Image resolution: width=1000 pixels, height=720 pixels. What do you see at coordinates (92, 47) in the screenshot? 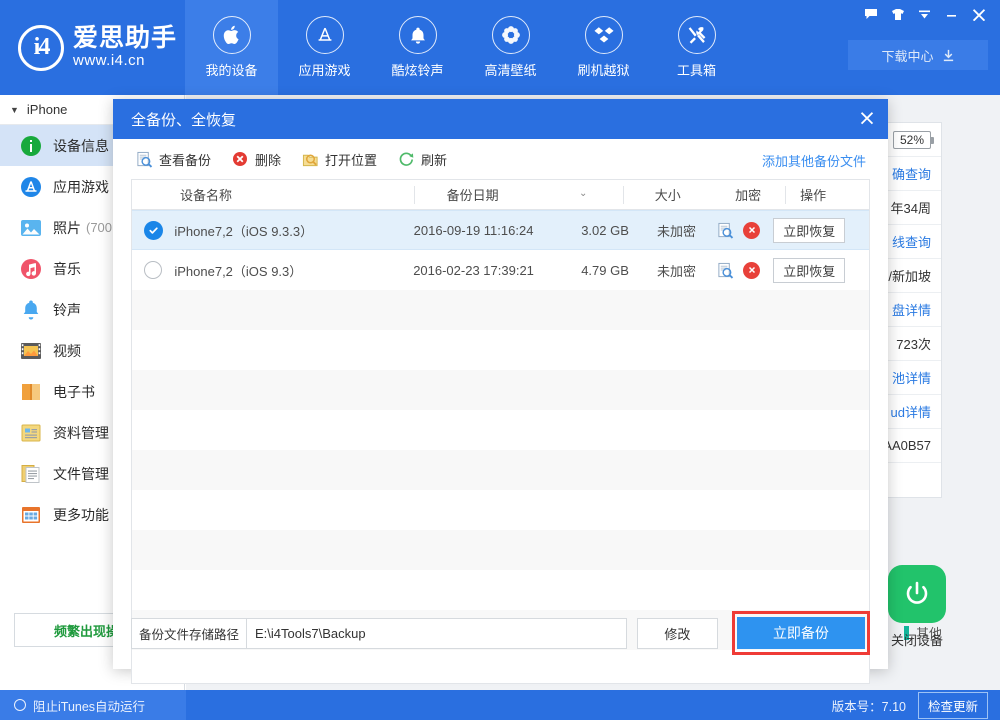
I see `app-logo: i4 爱思助手 www.i4.cn` at bounding box center [92, 47].